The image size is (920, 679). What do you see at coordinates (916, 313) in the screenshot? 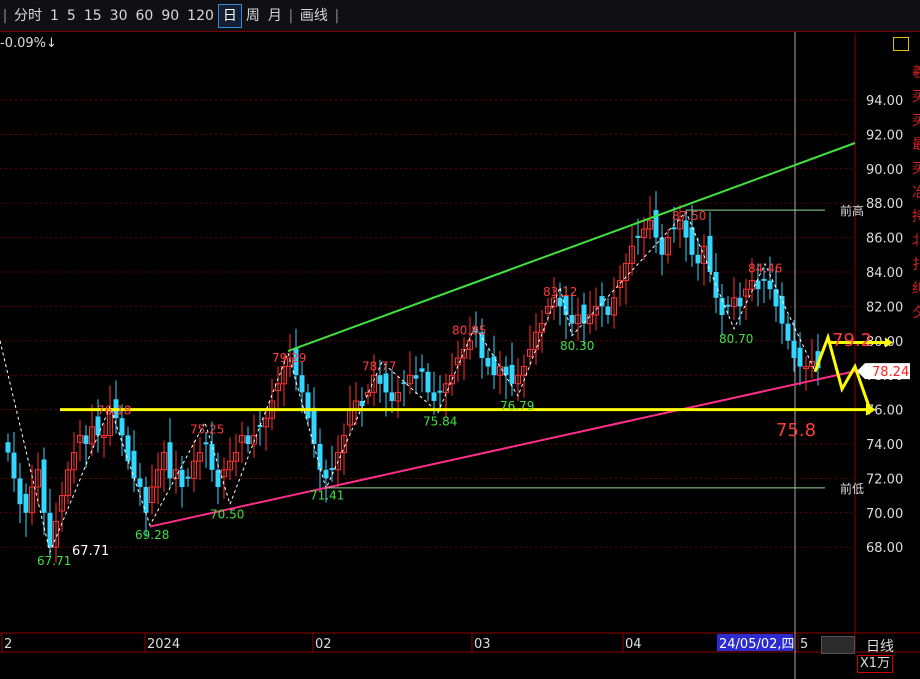
I see `side-char: 夕` at bounding box center [916, 313].